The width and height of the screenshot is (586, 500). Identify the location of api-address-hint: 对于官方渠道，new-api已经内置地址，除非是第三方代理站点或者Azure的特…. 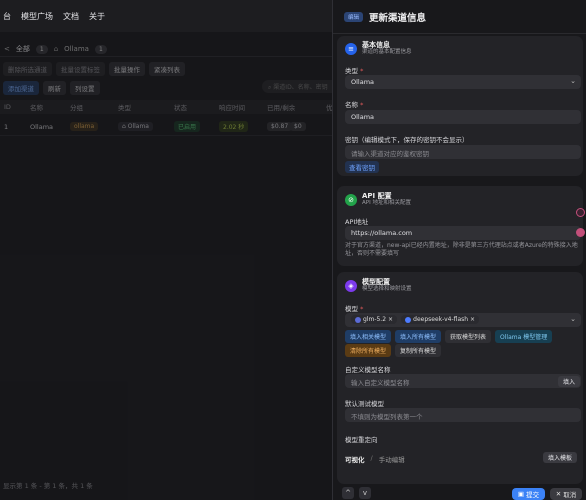
(461, 249).